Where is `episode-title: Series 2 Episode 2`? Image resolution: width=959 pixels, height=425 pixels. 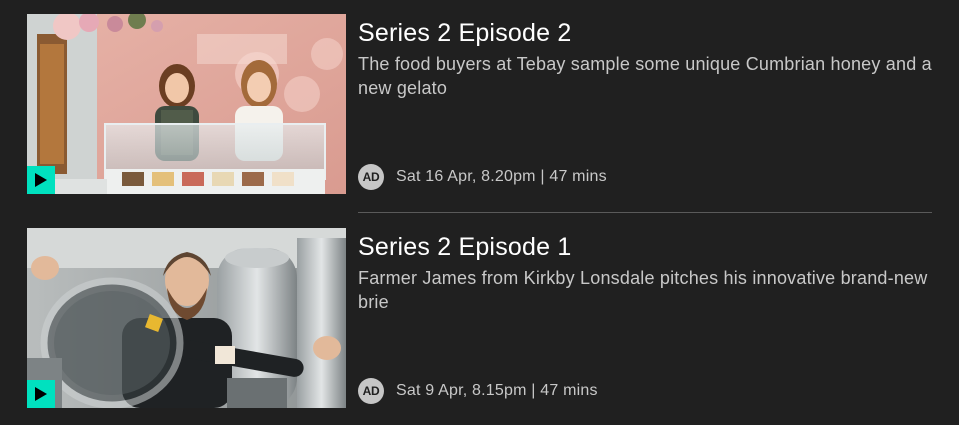
episode-title: Series 2 Episode 2 is located at coordinates (464, 33).